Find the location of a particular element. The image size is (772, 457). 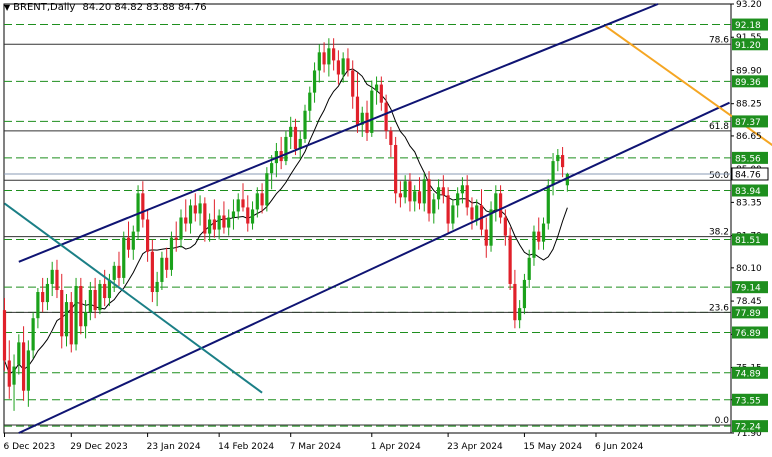

level-price-tag: 87.37 is located at coordinates (748, 123).